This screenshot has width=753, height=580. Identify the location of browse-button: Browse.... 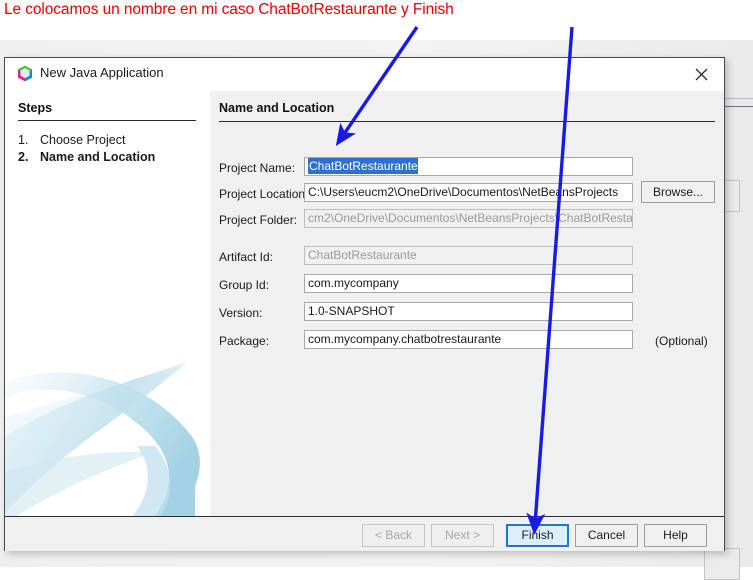
(678, 192).